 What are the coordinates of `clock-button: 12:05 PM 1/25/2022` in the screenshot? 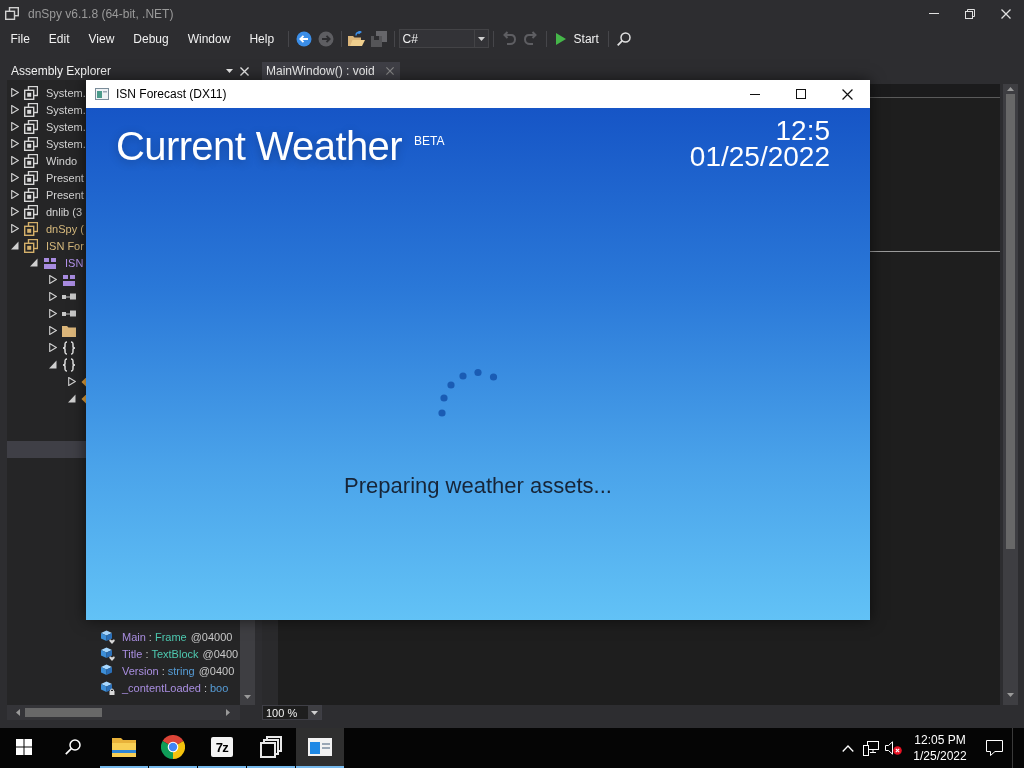 It's located at (940, 748).